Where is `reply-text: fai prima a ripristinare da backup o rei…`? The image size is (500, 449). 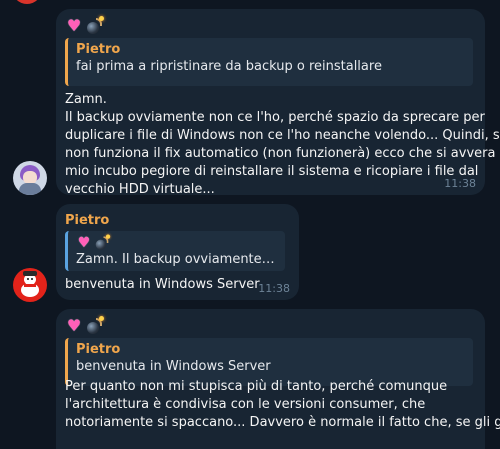
reply-text: fai prima a ripristinare da backup o rei… is located at coordinates (229, 66).